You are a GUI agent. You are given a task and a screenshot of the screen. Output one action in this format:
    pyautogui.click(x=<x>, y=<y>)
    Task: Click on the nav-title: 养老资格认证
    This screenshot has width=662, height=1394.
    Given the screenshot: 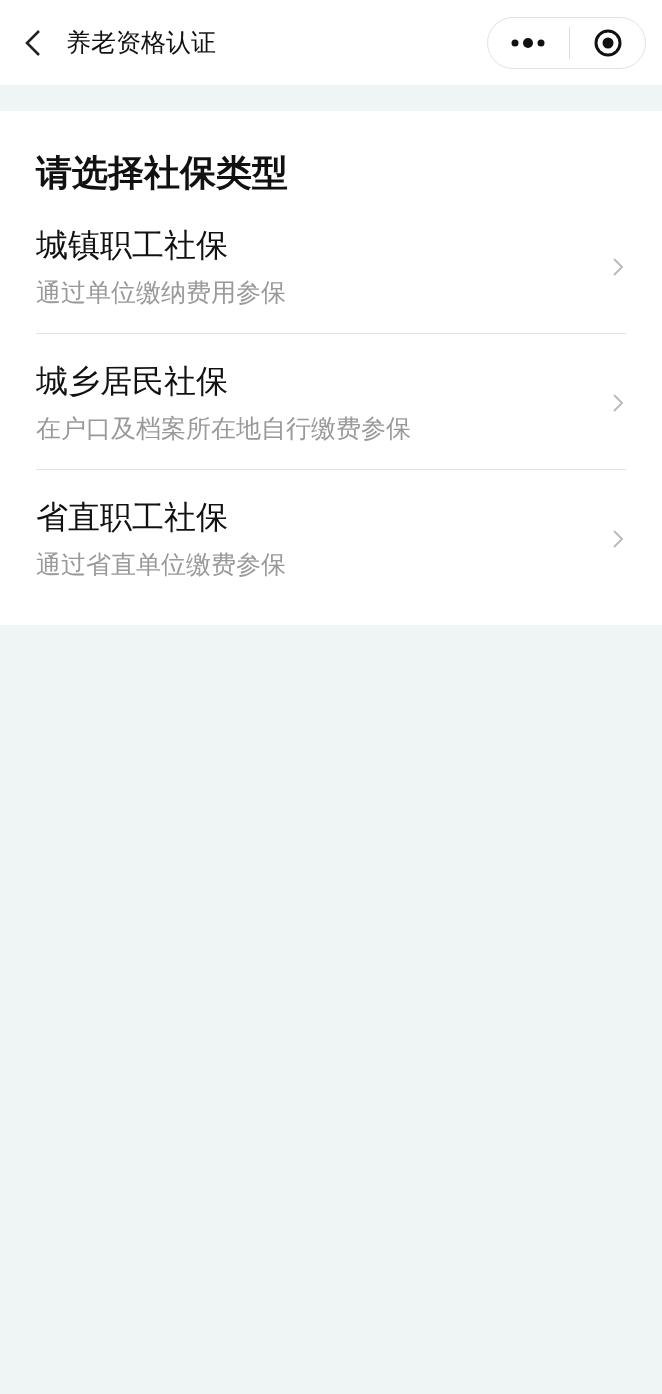 What is the action you would take?
    pyautogui.click(x=141, y=43)
    